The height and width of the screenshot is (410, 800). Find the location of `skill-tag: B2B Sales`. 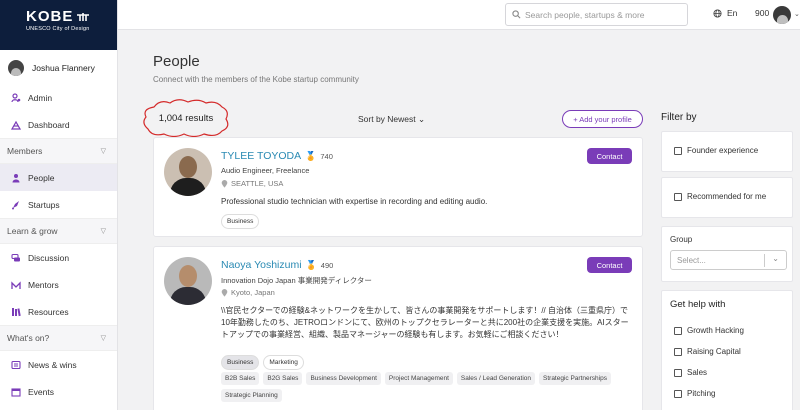

skill-tag: B2B Sales is located at coordinates (240, 378).